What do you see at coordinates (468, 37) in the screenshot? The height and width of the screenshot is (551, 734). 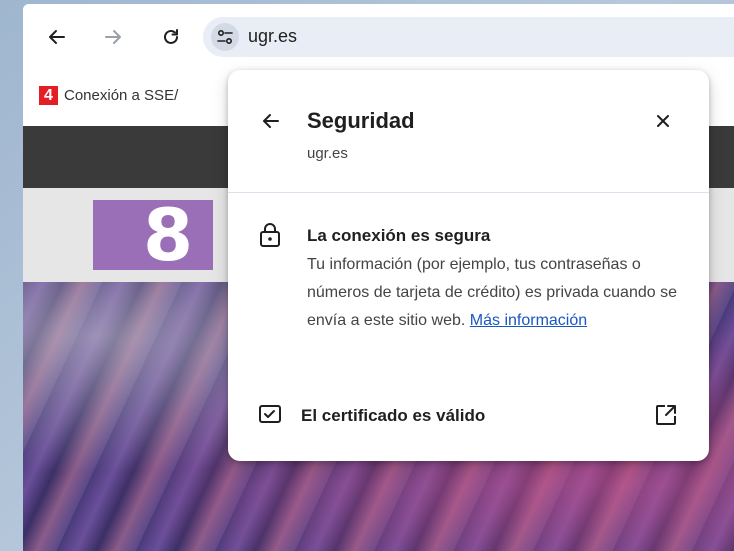 I see `address-bar: ugr.es` at bounding box center [468, 37].